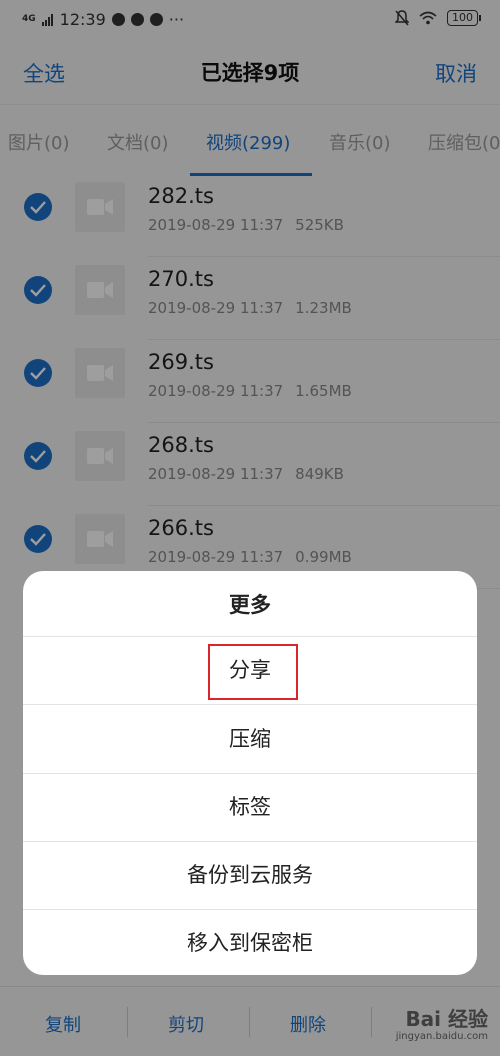  I want to click on cloud-backup-option: 备份到云服务, so click(250, 875).